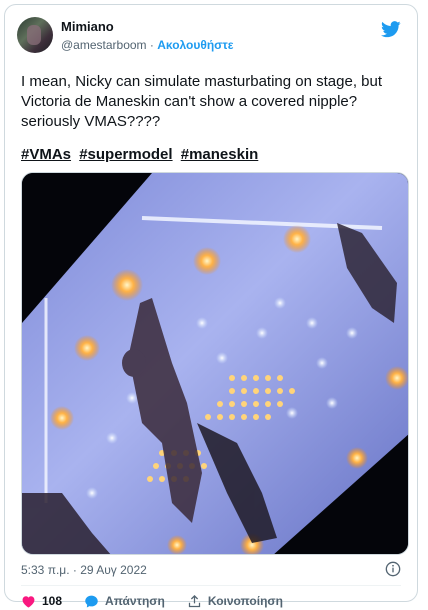 The height and width of the screenshot is (610, 428). Describe the element at coordinates (194, 600) in the screenshot. I see `share-upload-icon` at that location.